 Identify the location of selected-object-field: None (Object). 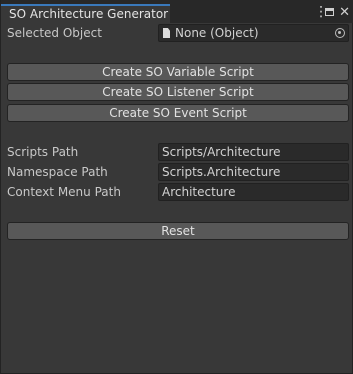
(253, 33).